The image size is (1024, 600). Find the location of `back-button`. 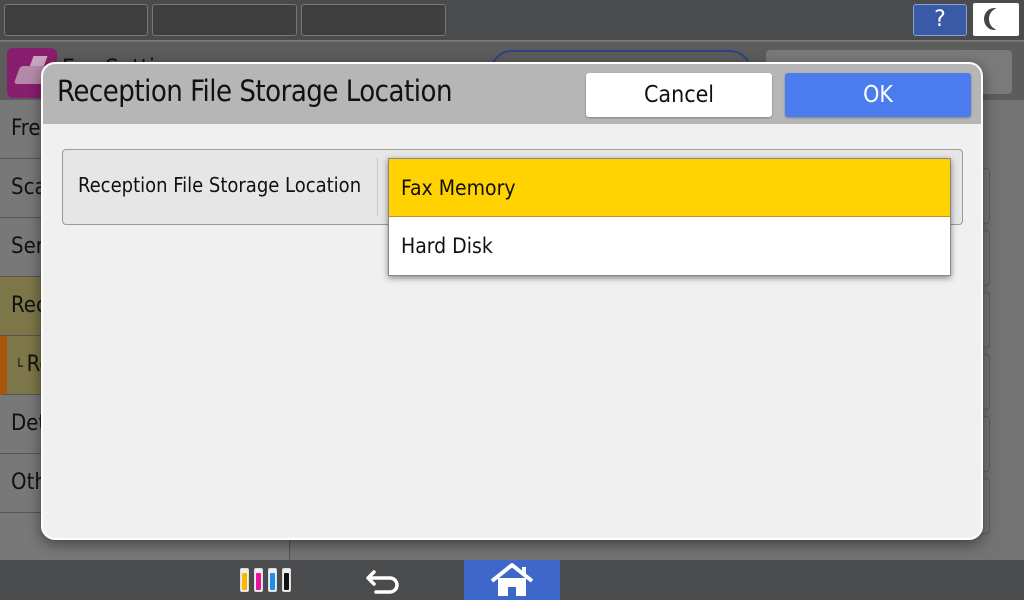

back-button is located at coordinates (384, 580).